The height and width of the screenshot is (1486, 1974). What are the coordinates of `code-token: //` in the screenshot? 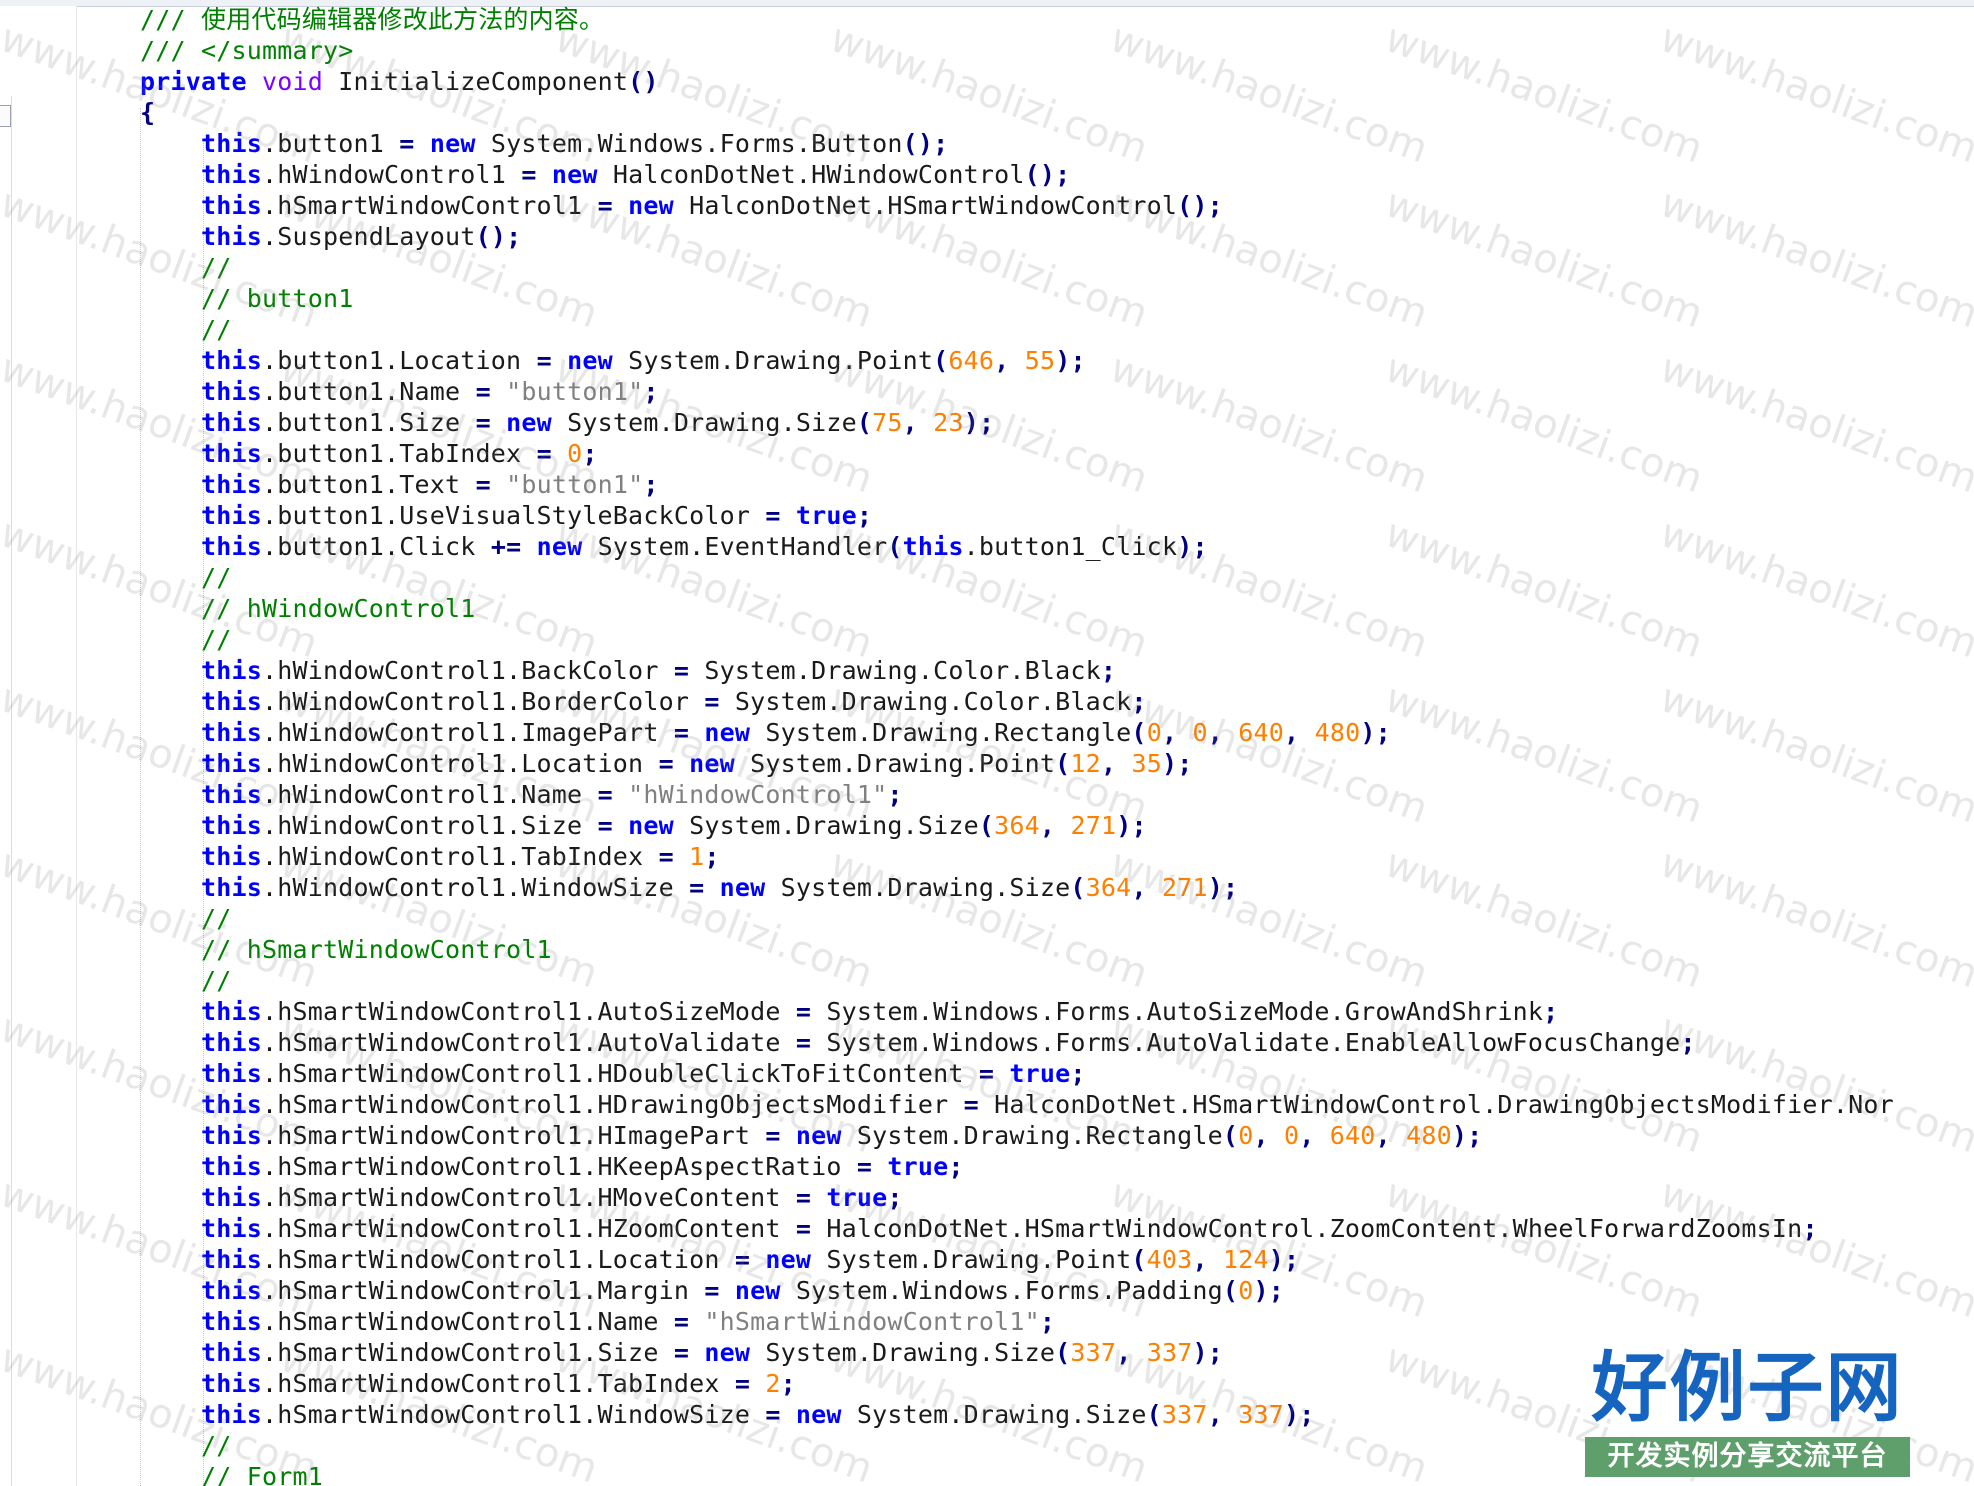 It's located at (216, 1445).